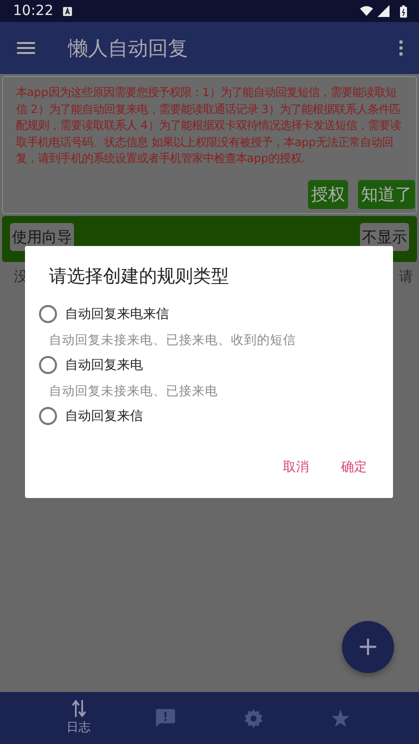  What do you see at coordinates (26, 48) in the screenshot?
I see `menu-icon` at bounding box center [26, 48].